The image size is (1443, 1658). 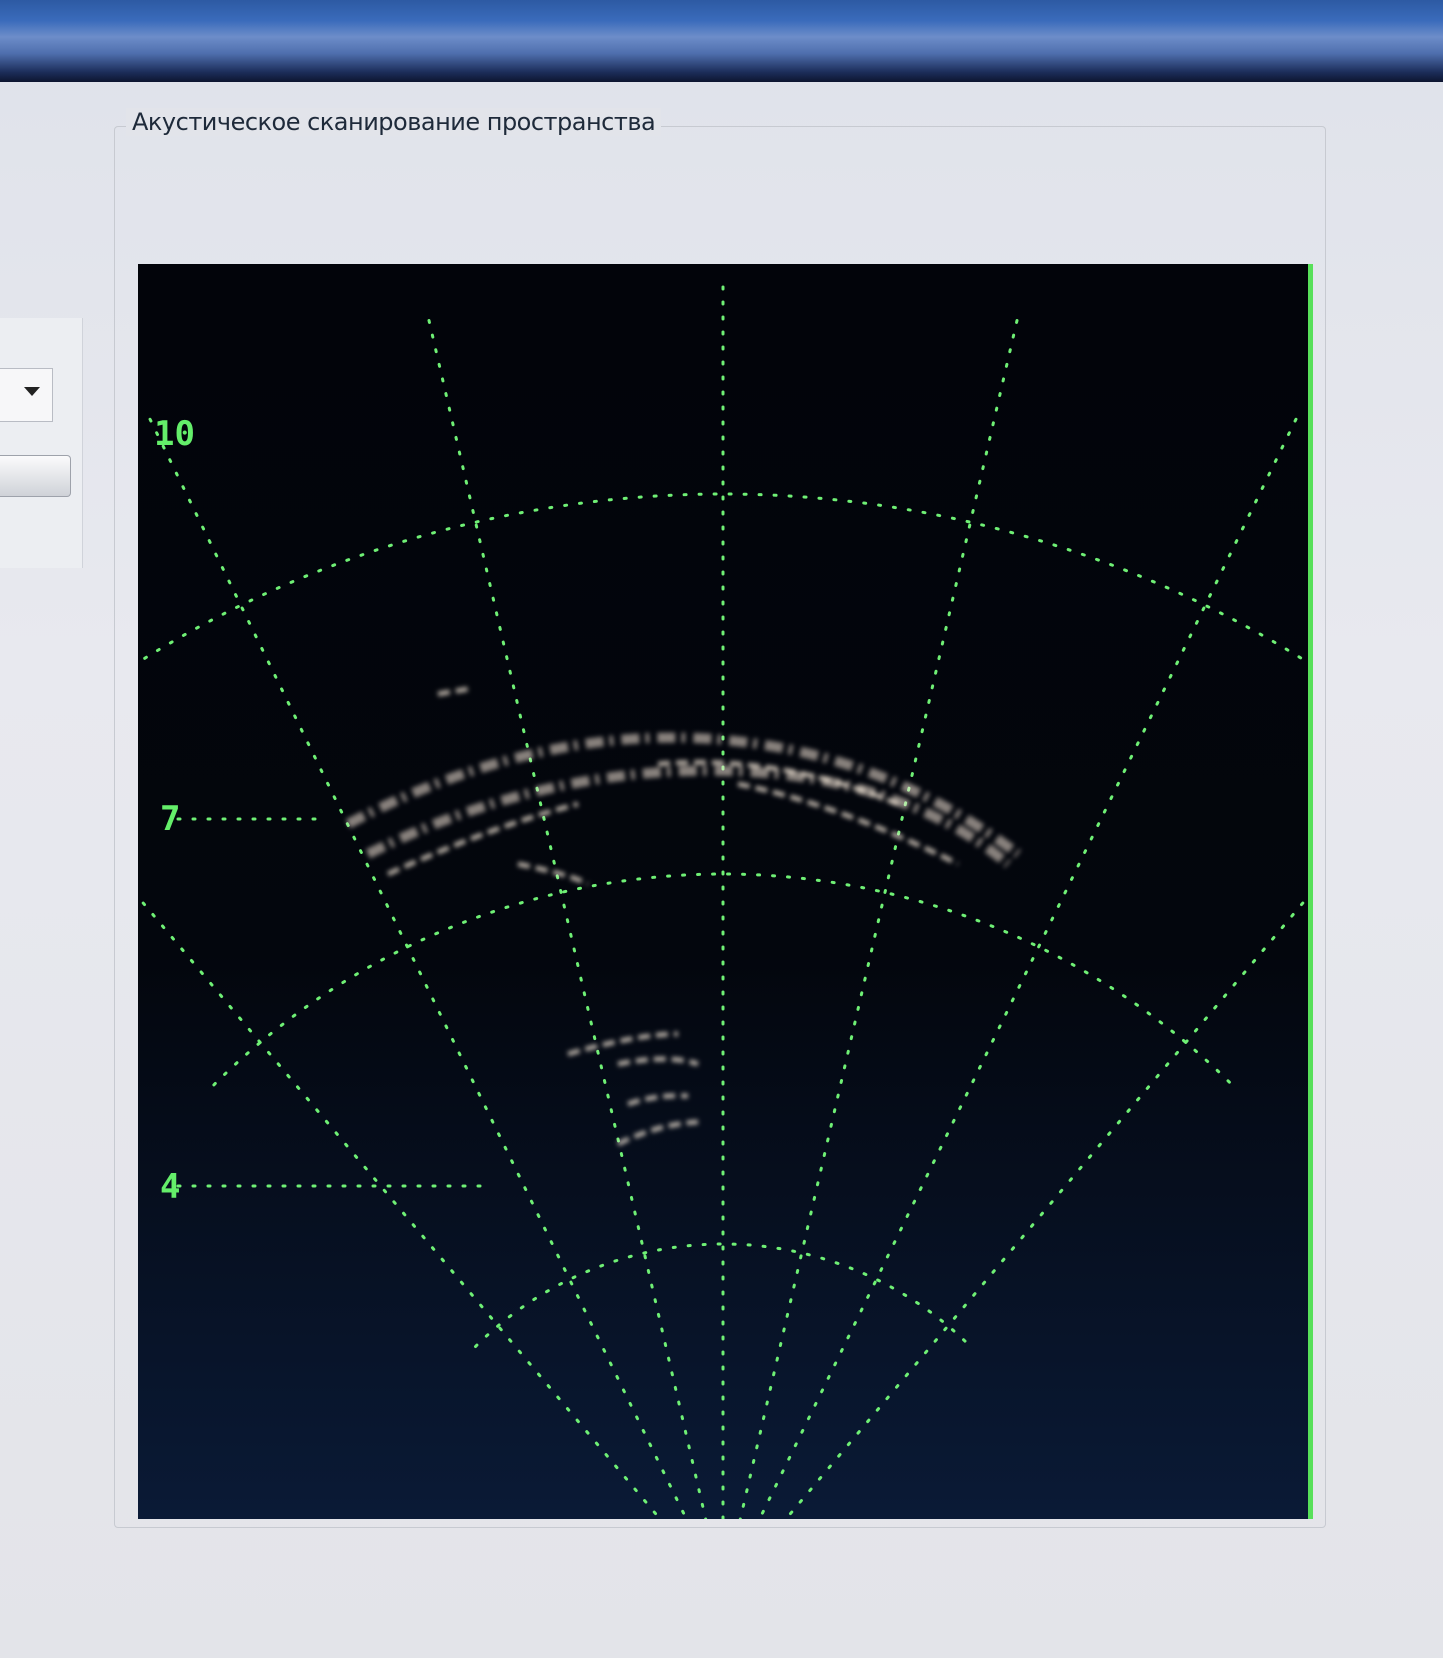 What do you see at coordinates (41, 443) in the screenshot?
I see `left-control-panel` at bounding box center [41, 443].